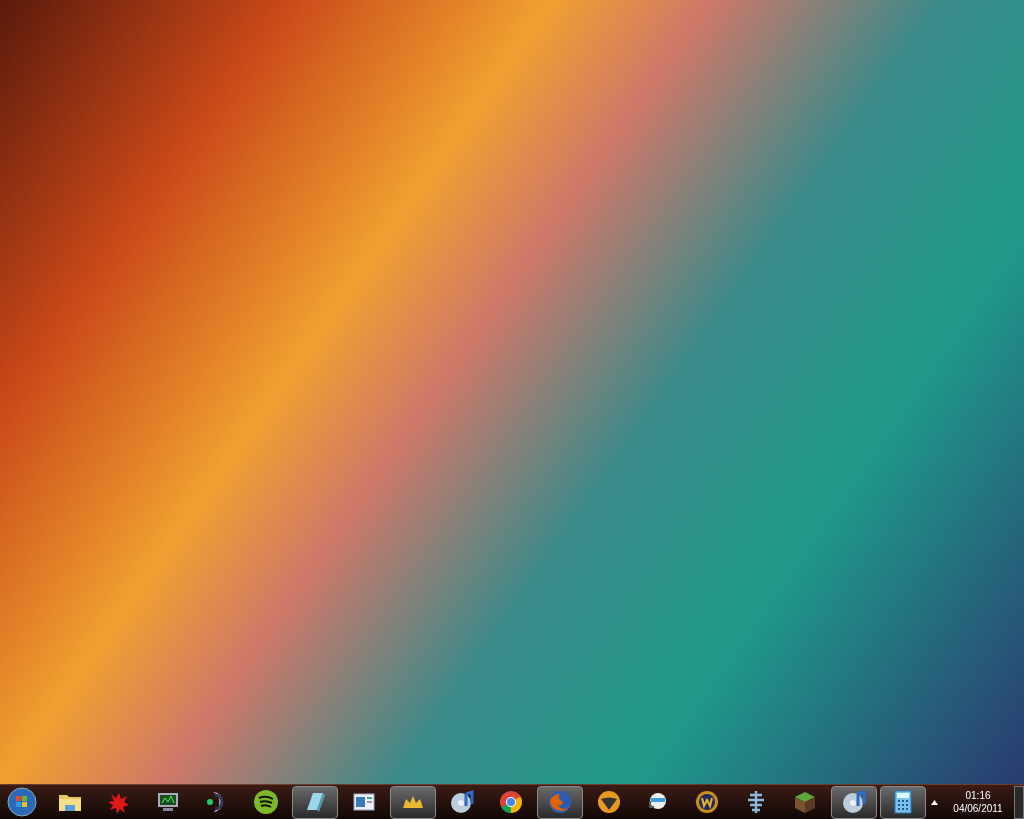 The height and width of the screenshot is (819, 1024). I want to click on orb-icon, so click(609, 802).